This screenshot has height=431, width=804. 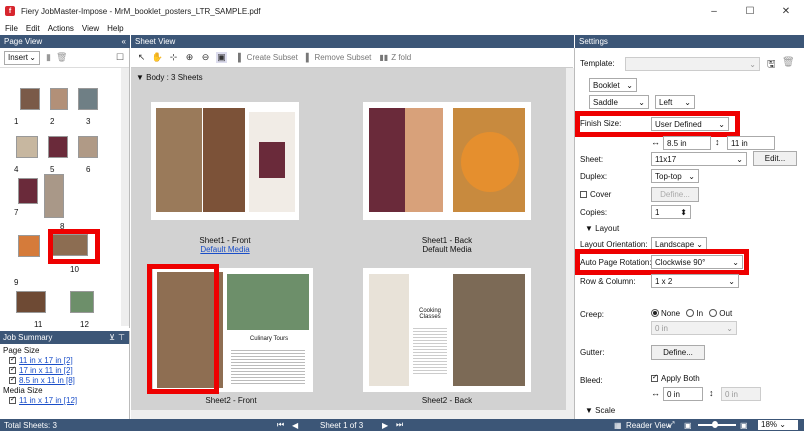 What do you see at coordinates (655, 313) in the screenshot?
I see `creep-none-radio` at bounding box center [655, 313].